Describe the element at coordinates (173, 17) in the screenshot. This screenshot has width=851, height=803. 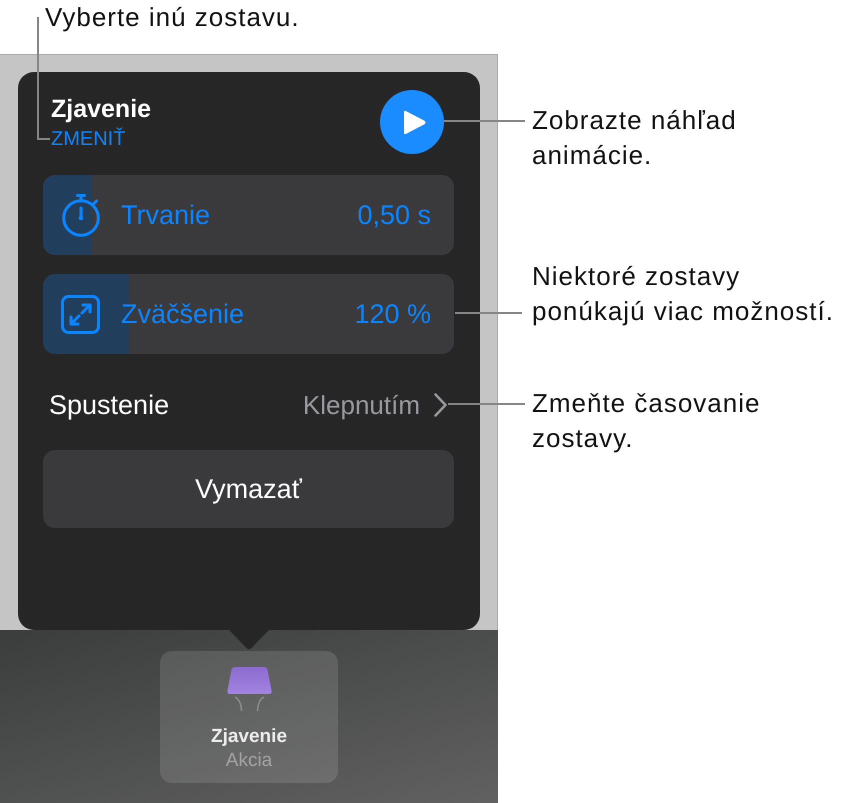
I see `callout-text: Vyberte inú zostavu.` at that location.